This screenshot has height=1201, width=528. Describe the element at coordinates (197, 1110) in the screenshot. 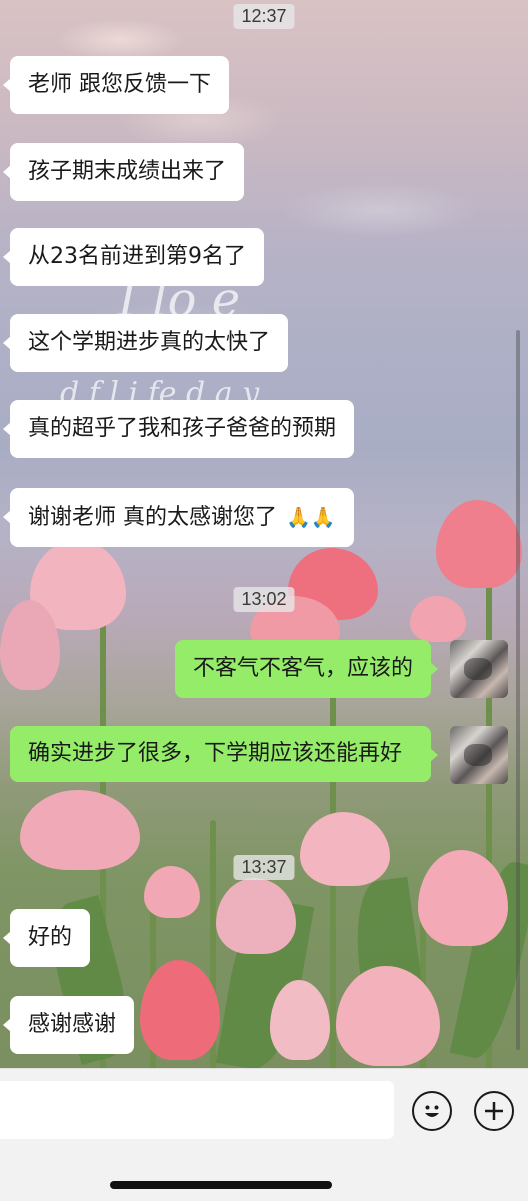

I see `message-input` at that location.